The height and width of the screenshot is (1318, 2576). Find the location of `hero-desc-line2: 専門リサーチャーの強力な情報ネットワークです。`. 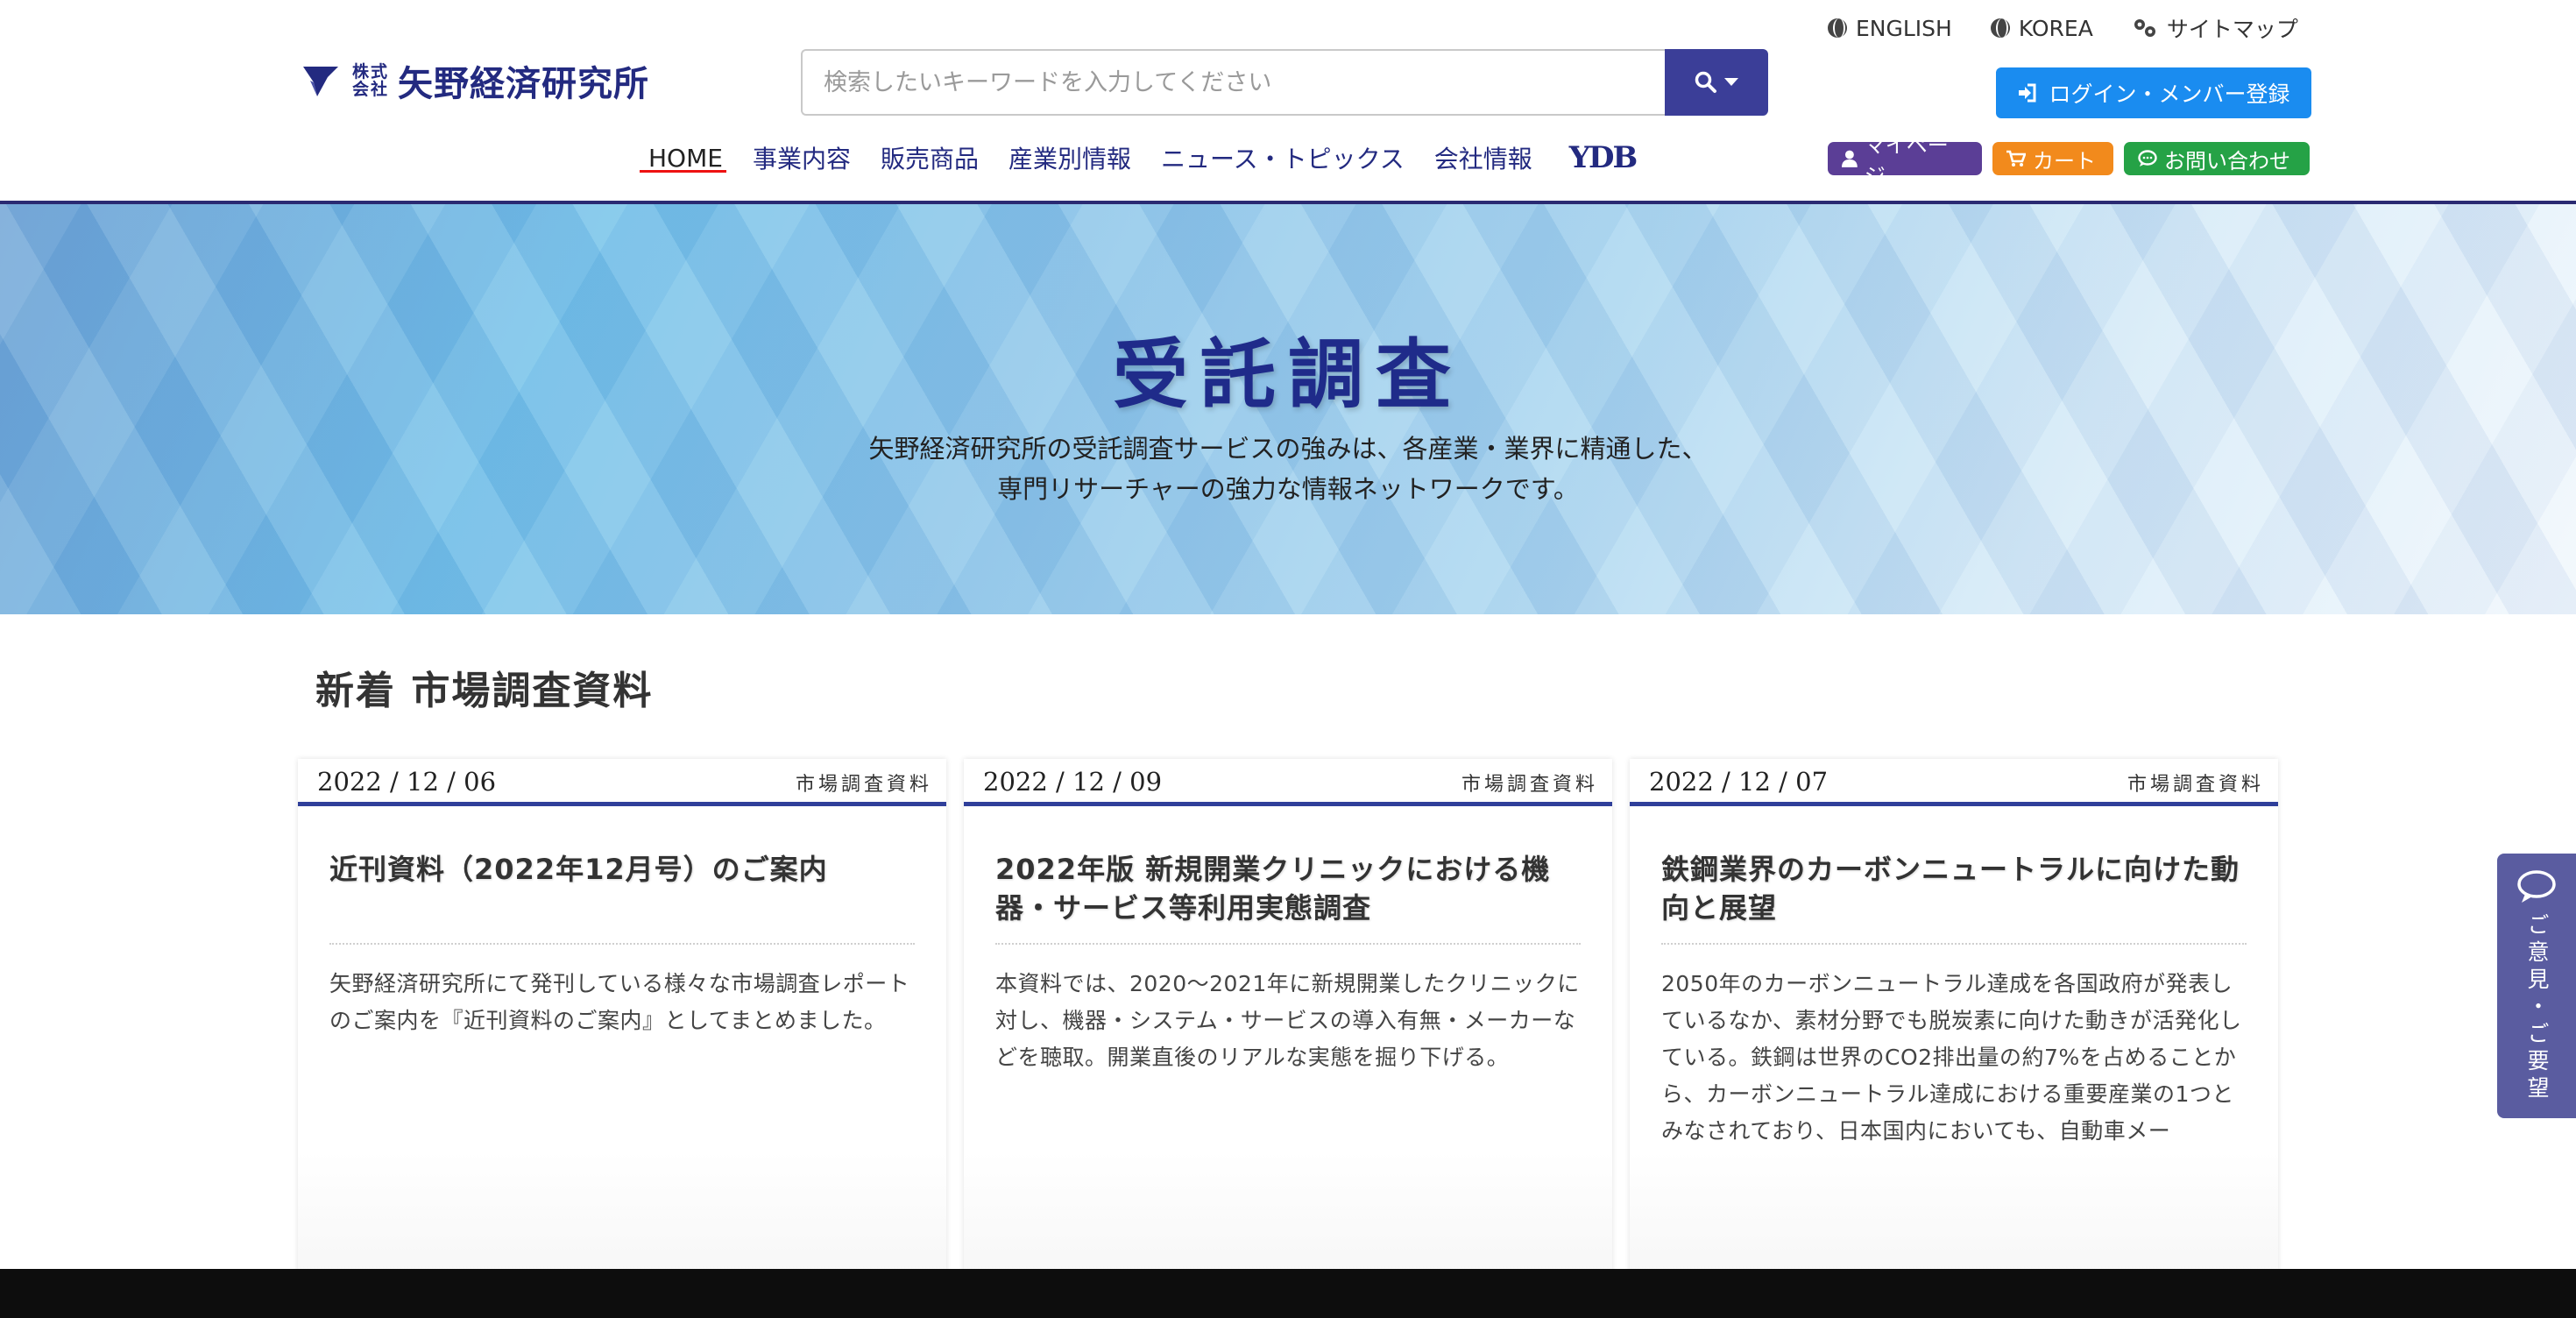

hero-desc-line2: 専門リサーチャーの強力な情報ネットワークです。 is located at coordinates (1288, 489).